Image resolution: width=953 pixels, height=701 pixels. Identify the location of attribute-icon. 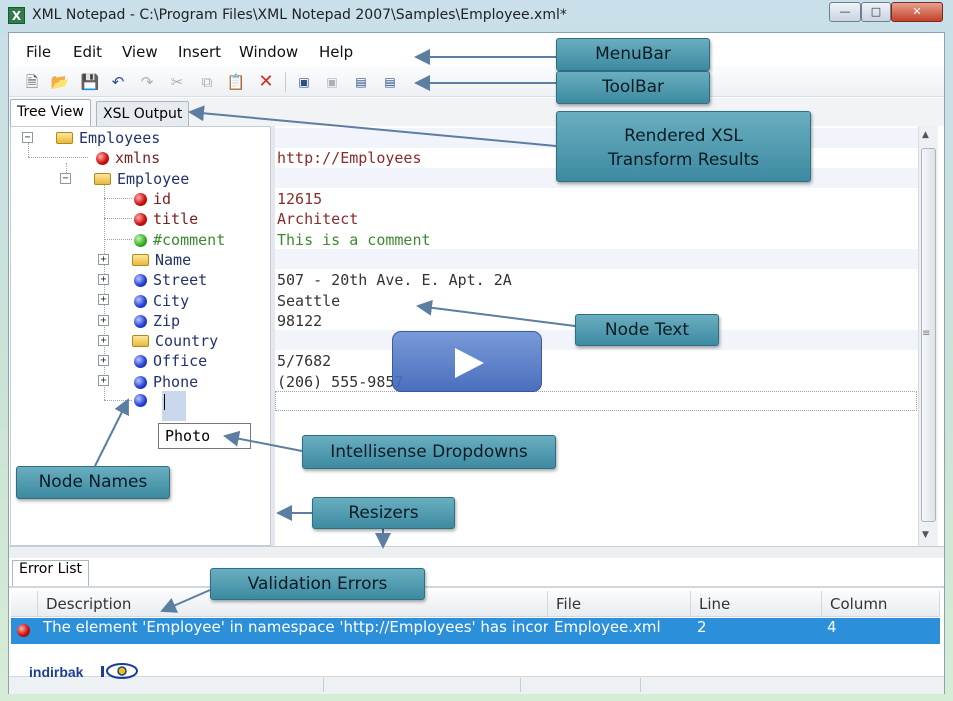
(140, 219).